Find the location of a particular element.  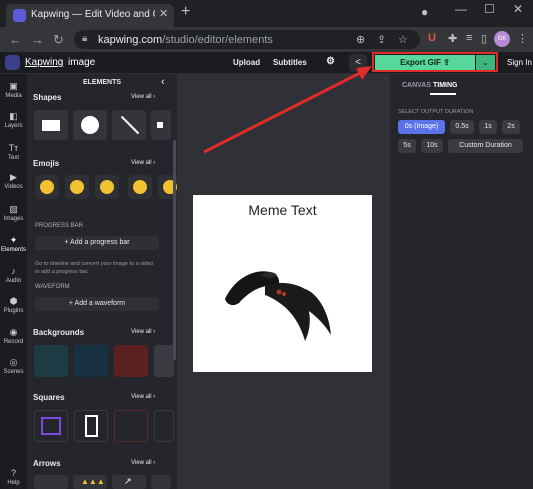

url-text: kapwing.com/studio/editor/elements is located at coordinates (185, 40).